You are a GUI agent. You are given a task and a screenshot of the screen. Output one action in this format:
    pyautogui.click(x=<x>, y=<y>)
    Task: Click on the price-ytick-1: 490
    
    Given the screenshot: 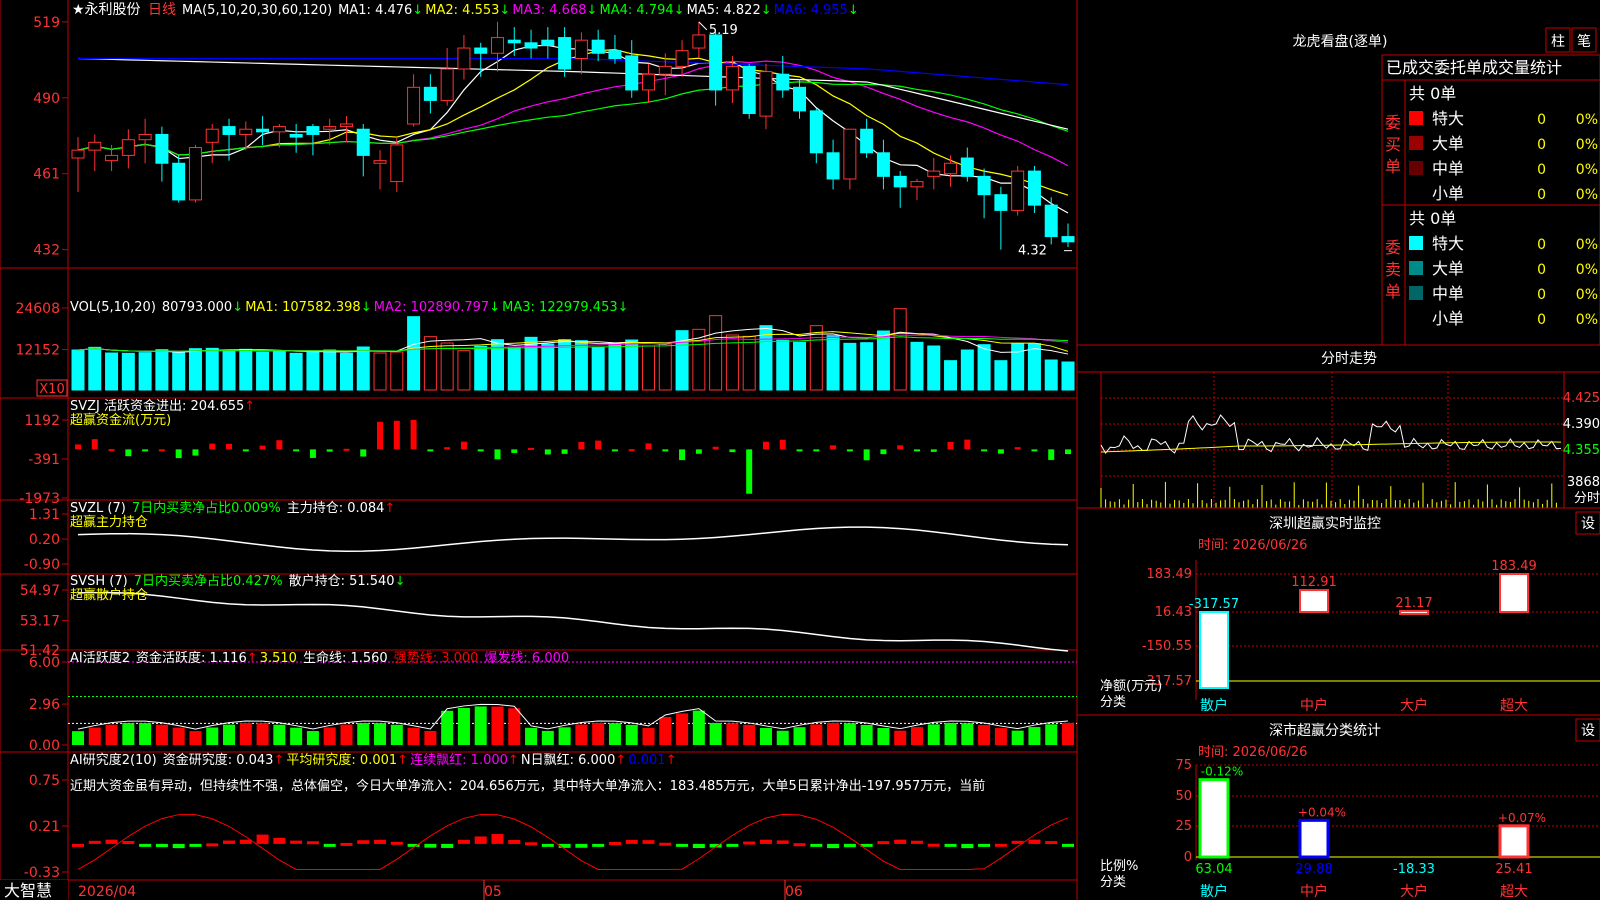 What is the action you would take?
    pyautogui.click(x=46, y=99)
    